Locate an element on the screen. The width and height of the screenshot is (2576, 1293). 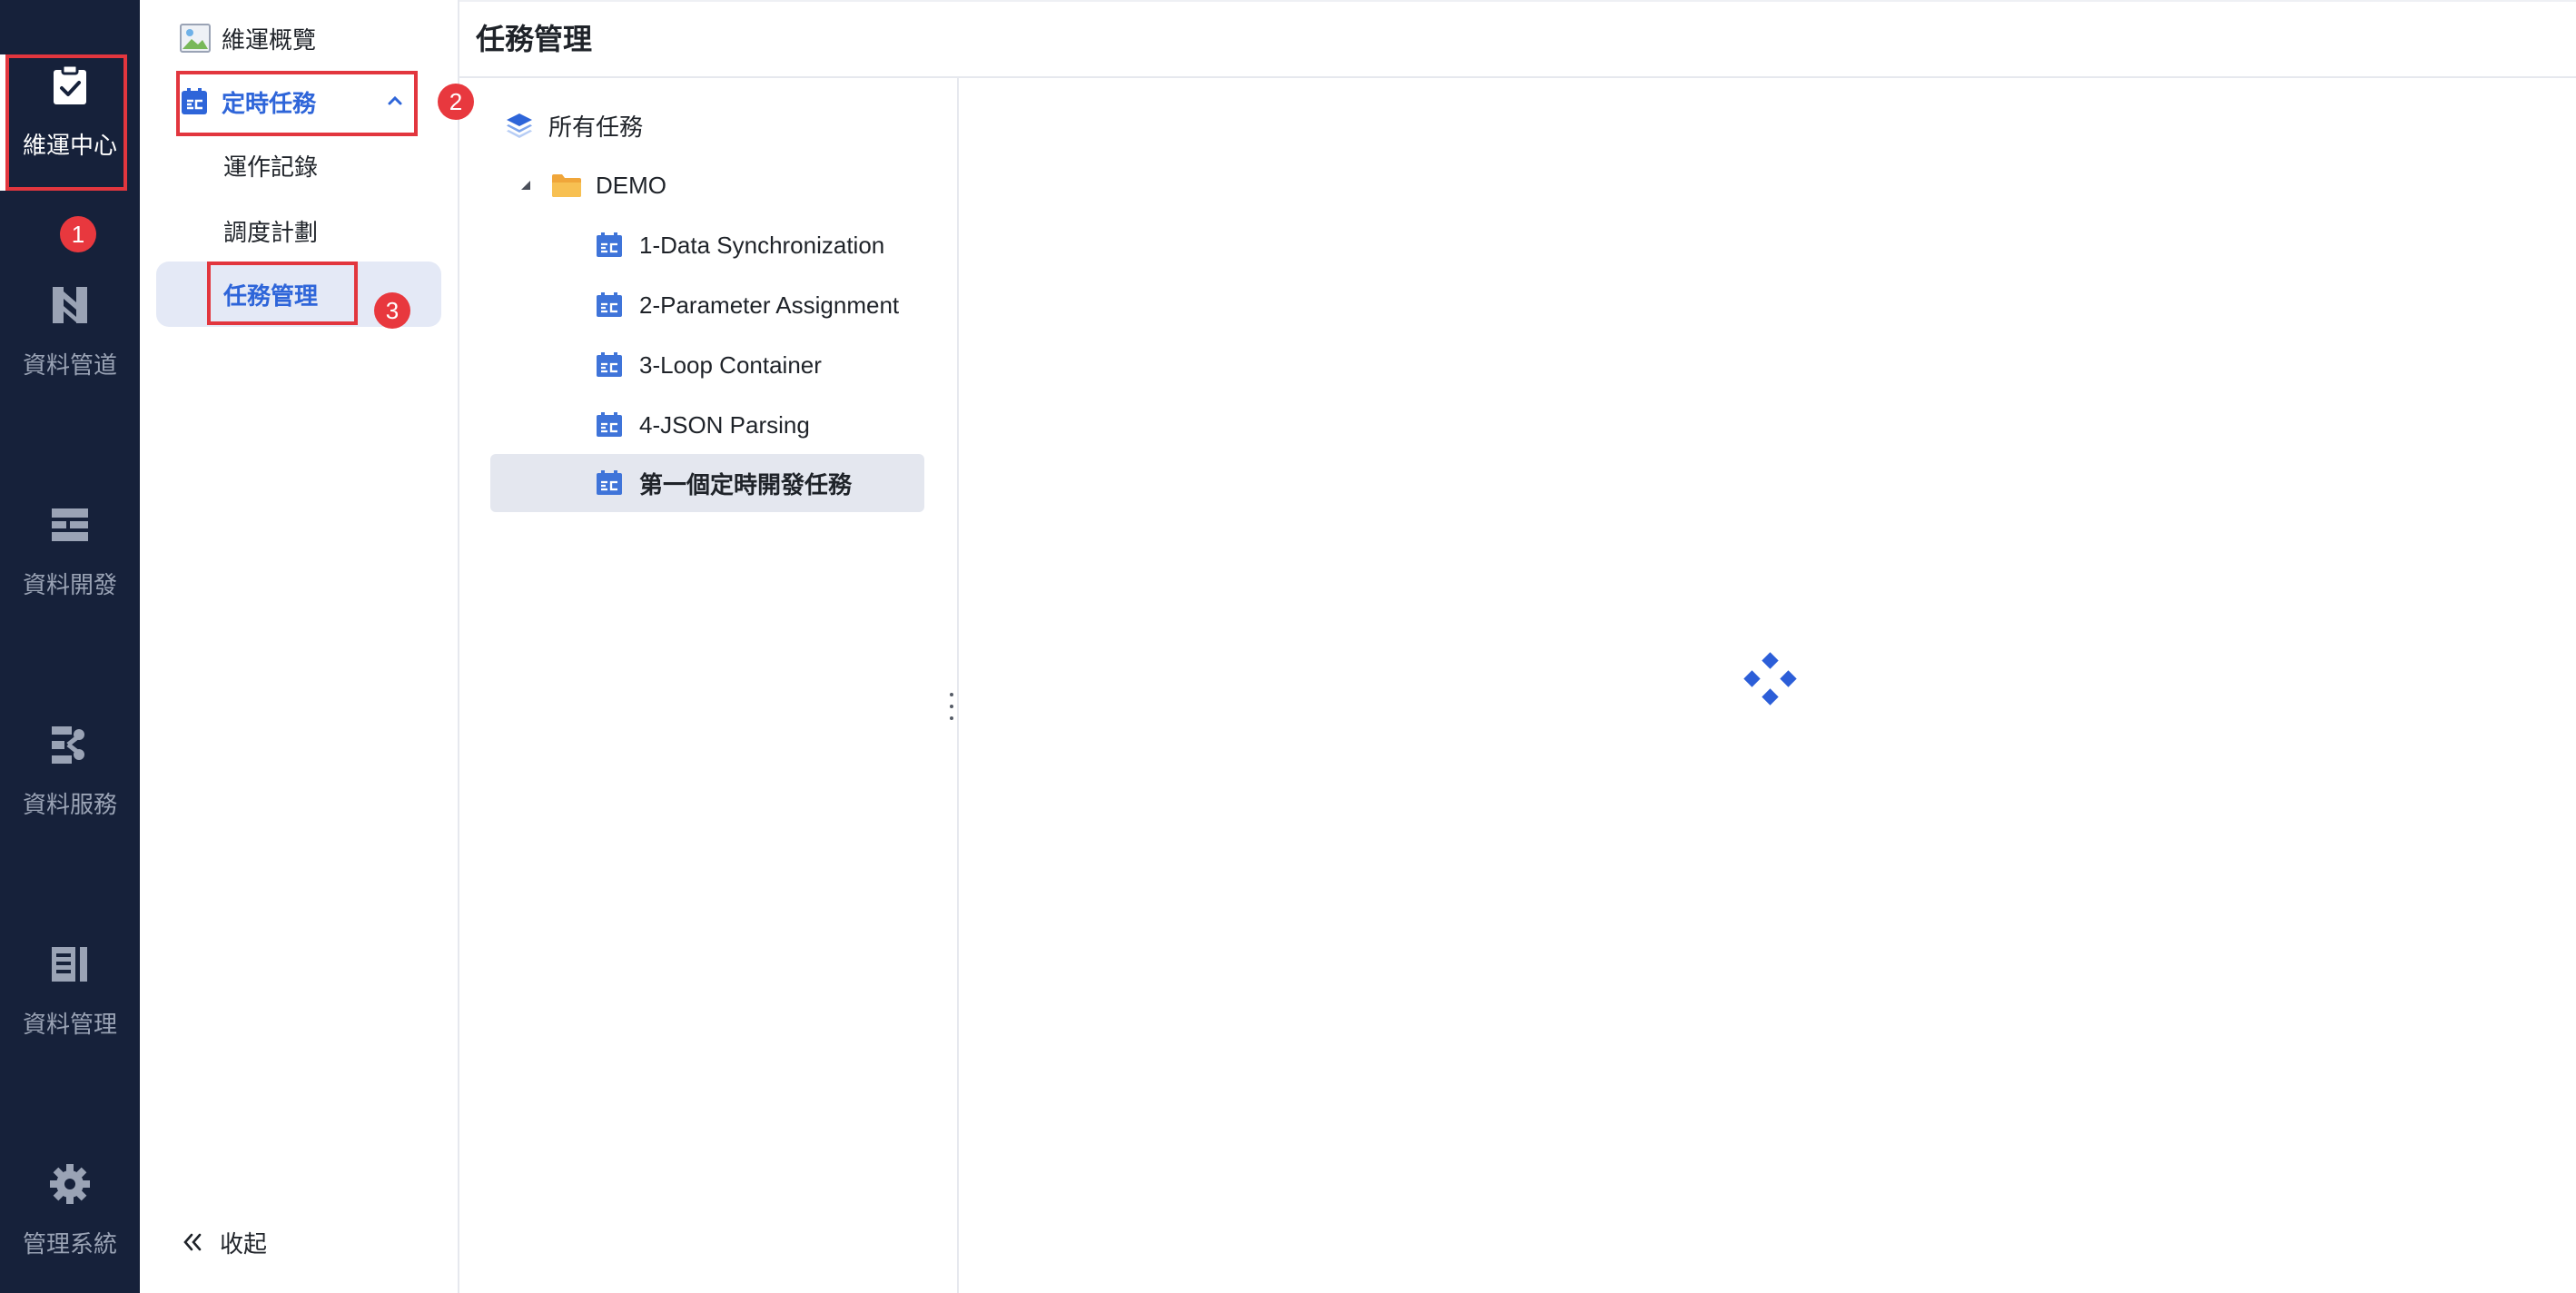
tree-task-item: 2-Parameter Assignment is located at coordinates (747, 305).